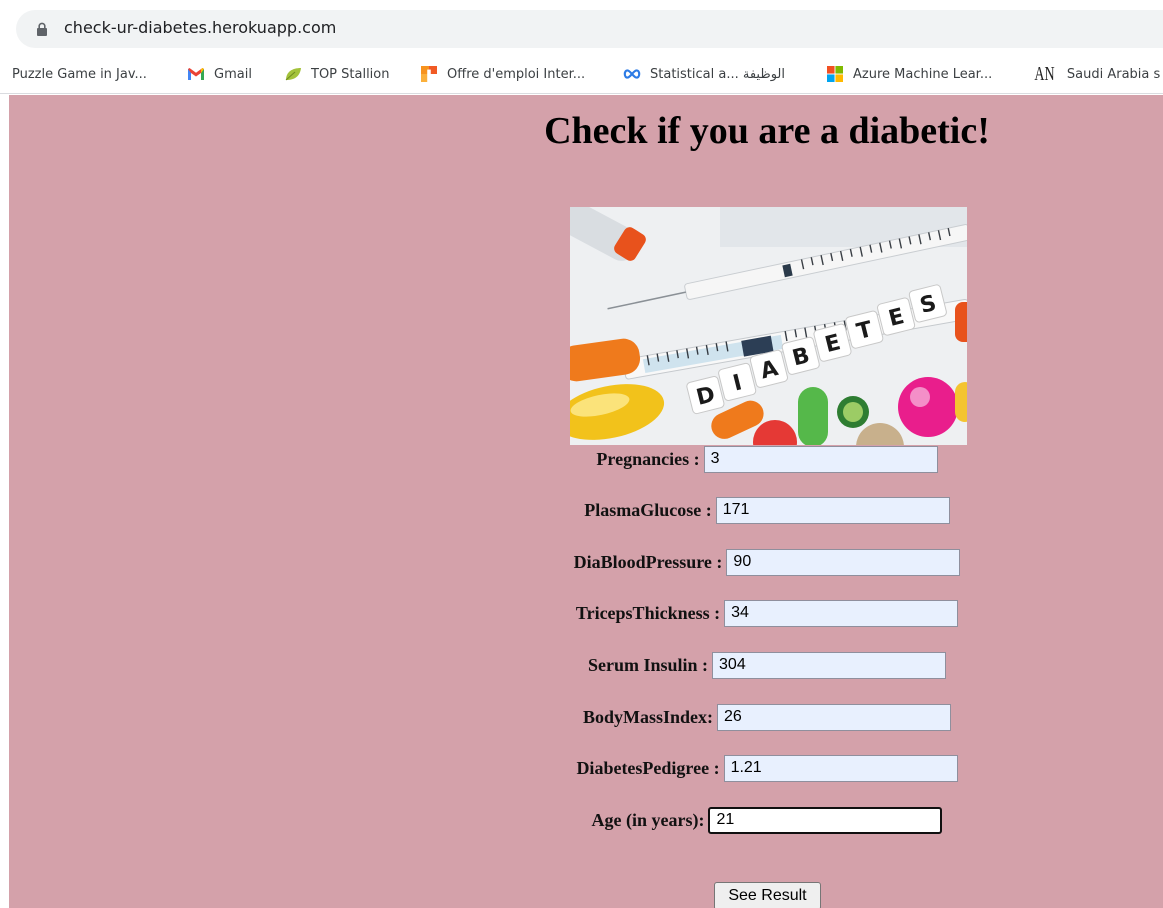 The height and width of the screenshot is (908, 1163). I want to click on browser-address-bar: check-ur-diabetes.herokuapp.com, so click(581, 27).